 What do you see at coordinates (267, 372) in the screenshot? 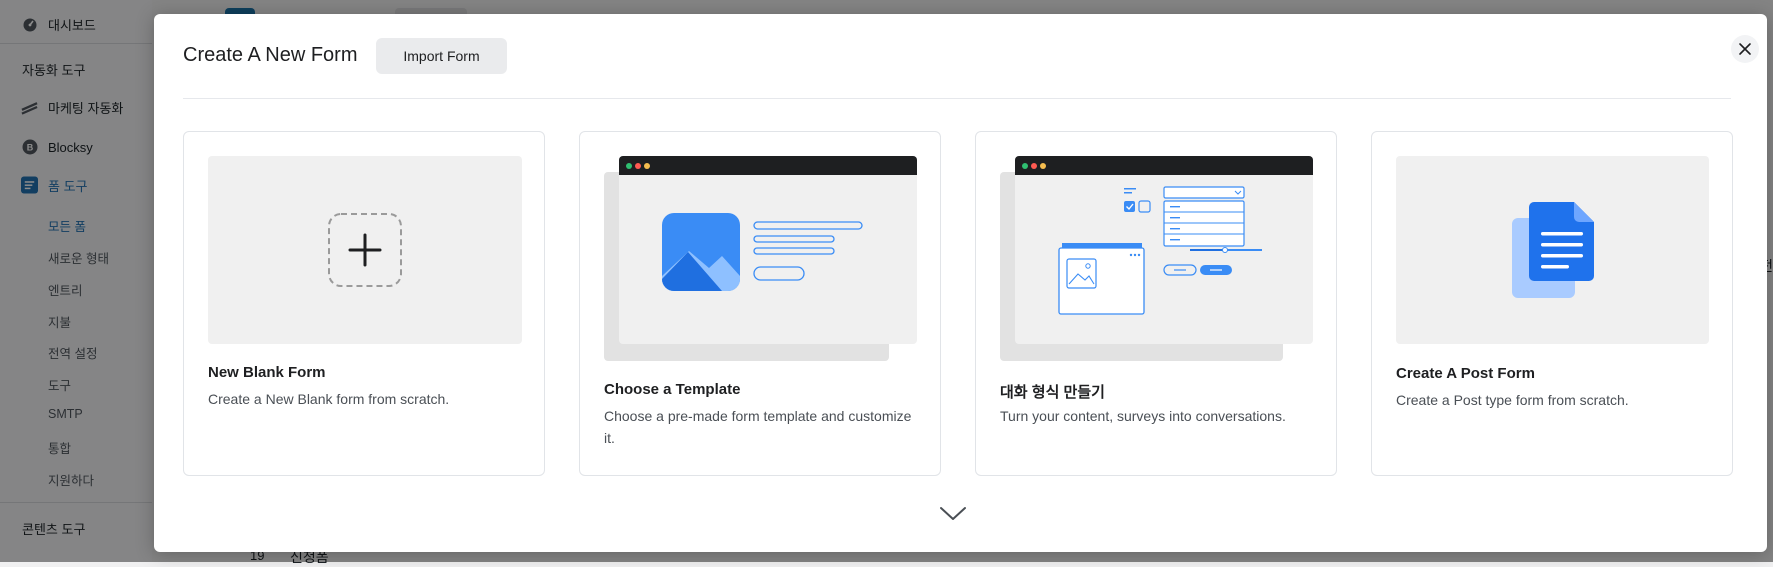
I see `card-title: New Blank Form` at bounding box center [267, 372].